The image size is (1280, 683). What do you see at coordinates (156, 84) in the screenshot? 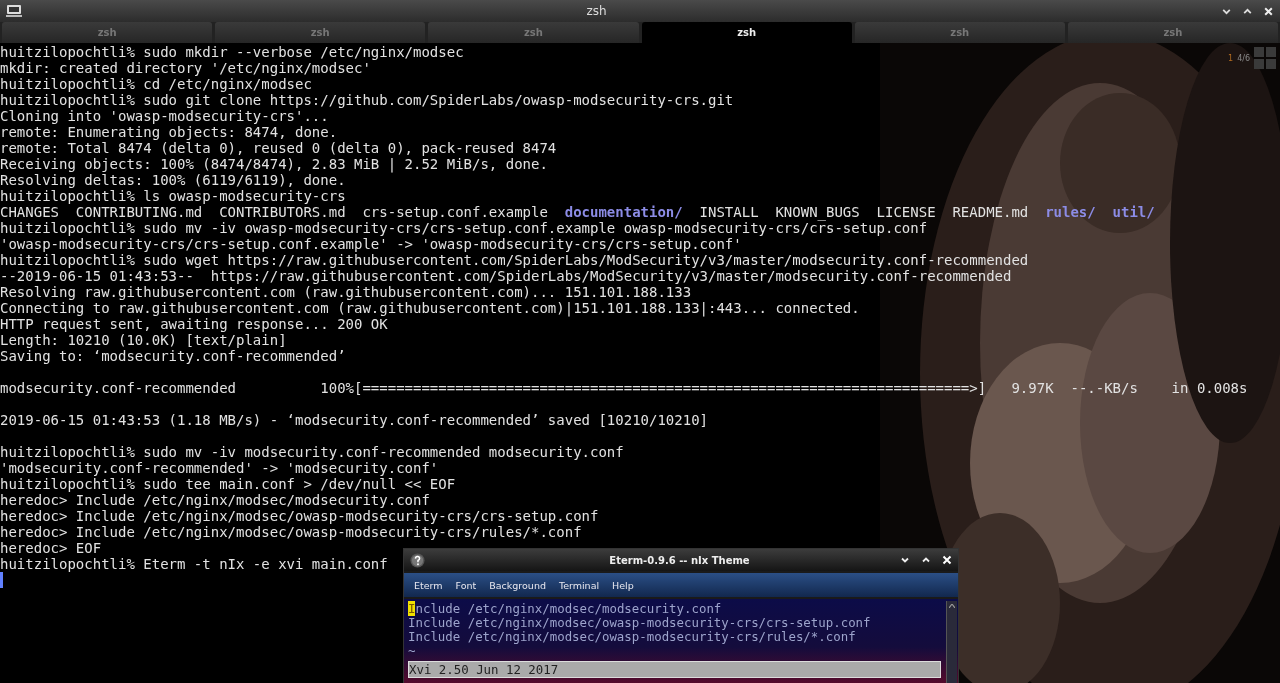
I see `terminal-line: huitzilopochtli% cd /etc/nginx/modsec` at bounding box center [156, 84].